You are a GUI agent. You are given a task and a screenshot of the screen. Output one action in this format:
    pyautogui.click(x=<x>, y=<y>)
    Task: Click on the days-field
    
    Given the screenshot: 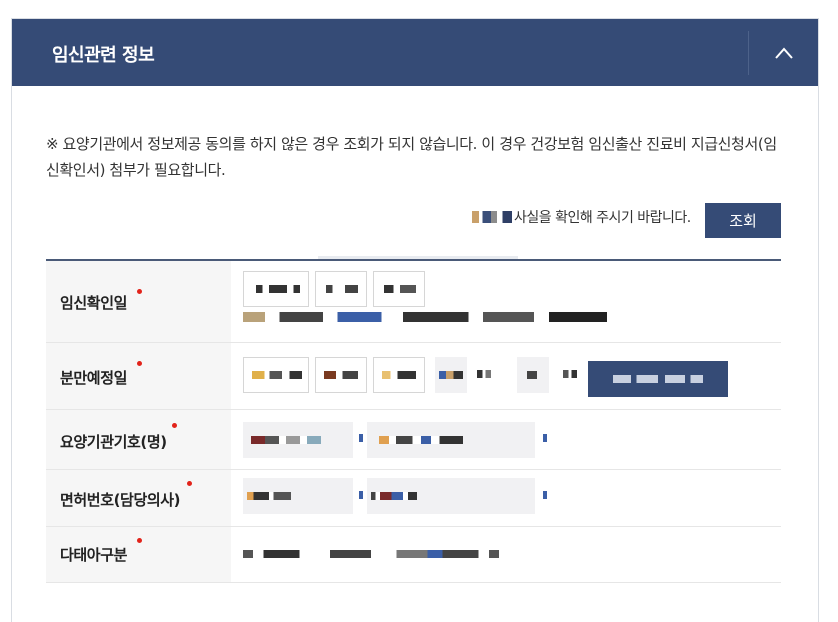 What is the action you would take?
    pyautogui.click(x=533, y=375)
    